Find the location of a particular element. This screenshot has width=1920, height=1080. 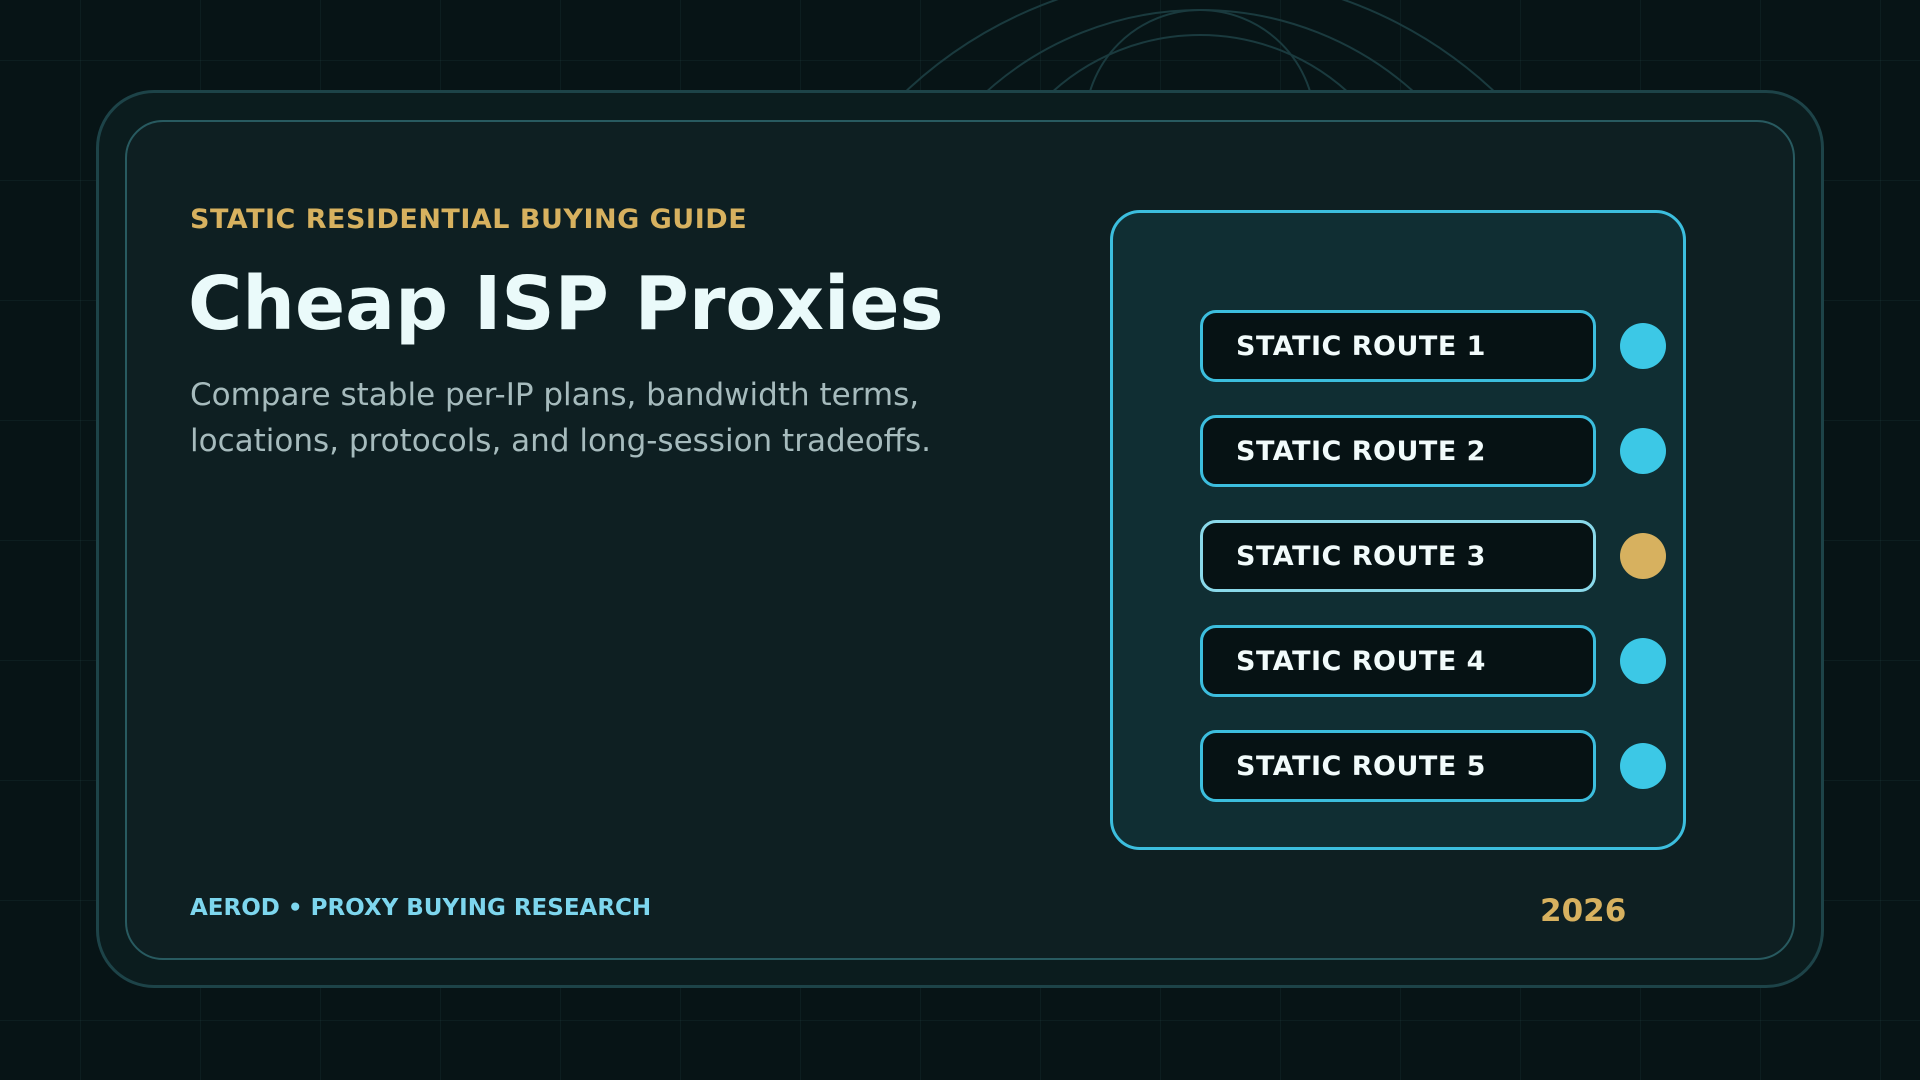

route-row-3: STATIC ROUTE 3 is located at coordinates (1434, 556).